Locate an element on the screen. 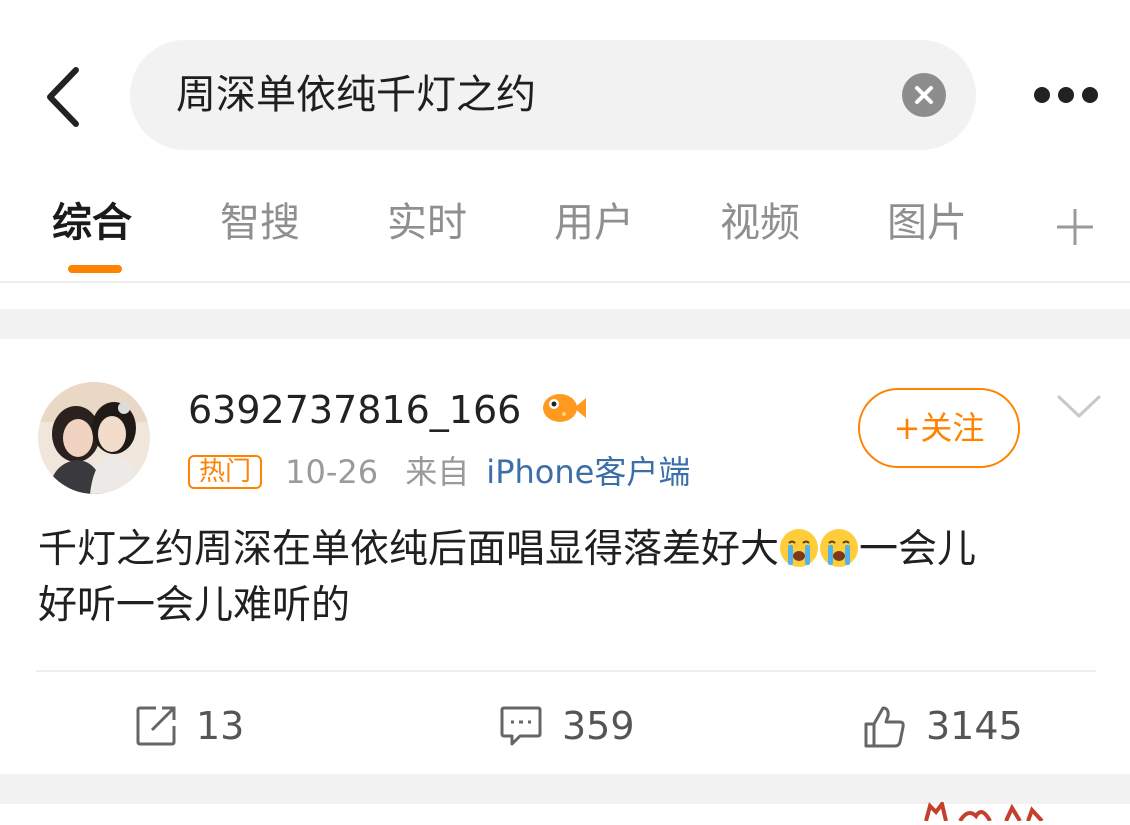  post-text-2: 一会儿 is located at coordinates (918, 549).